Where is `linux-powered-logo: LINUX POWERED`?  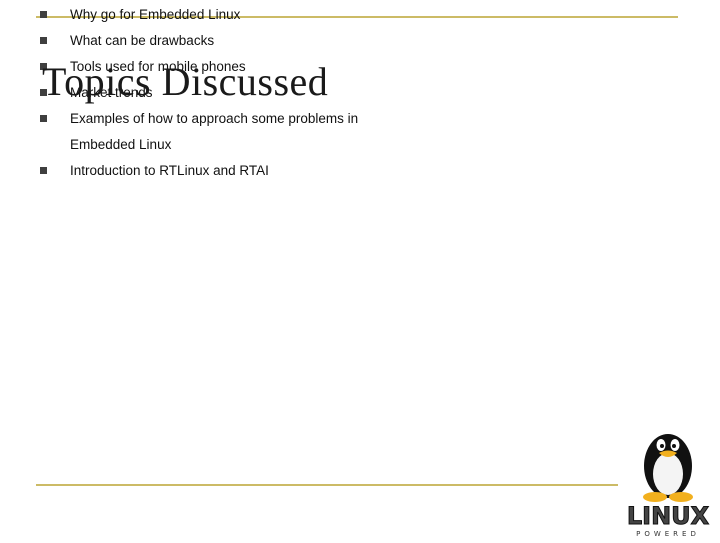
linux-powered-logo: LINUX POWERED is located at coordinates (668, 479).